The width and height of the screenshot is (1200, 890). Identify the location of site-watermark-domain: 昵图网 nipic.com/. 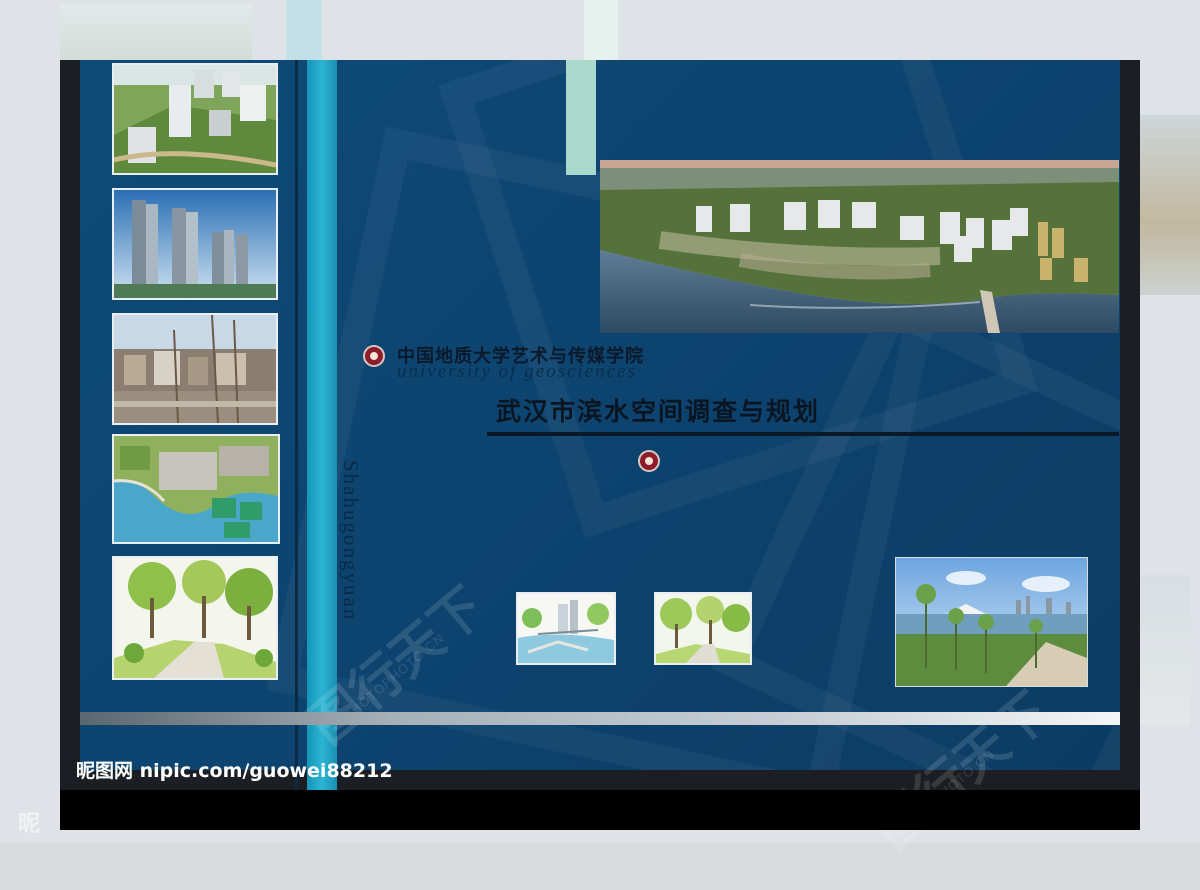
(163, 771).